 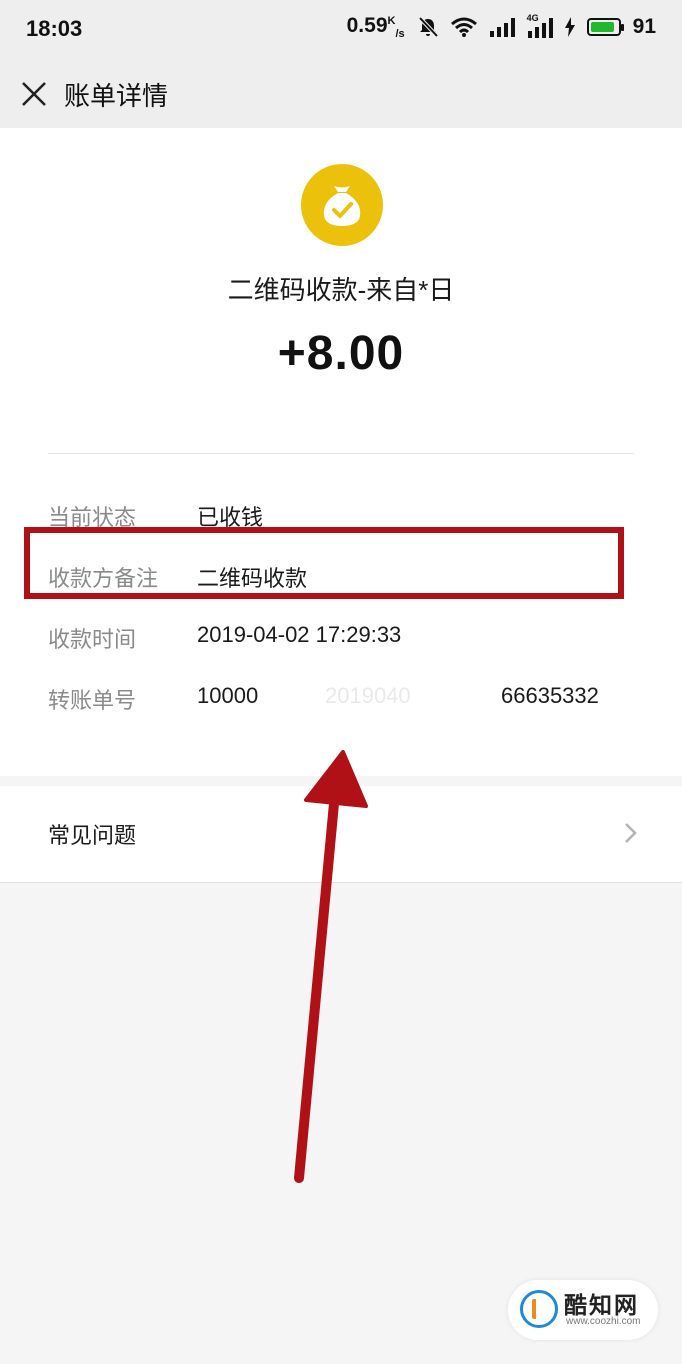 What do you see at coordinates (540, 26) in the screenshot?
I see `signal-4g-icon: 4G` at bounding box center [540, 26].